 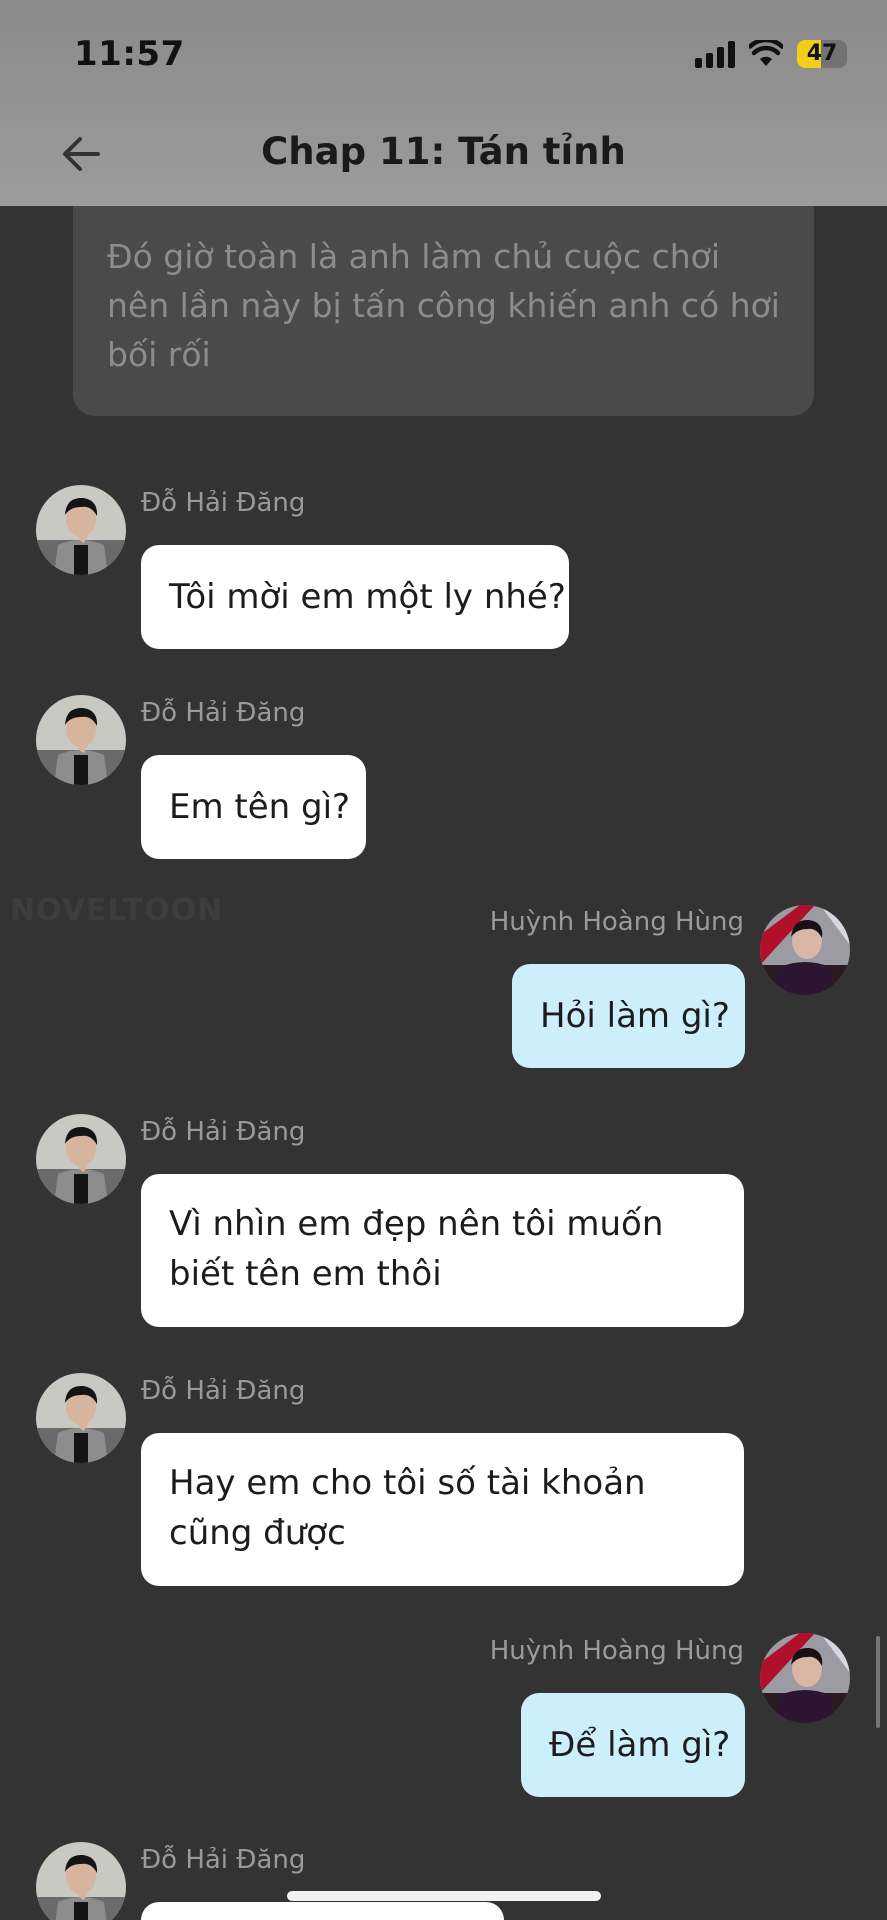 I want to click on message-bubble: Hỏi làm gì?, so click(x=628, y=1016).